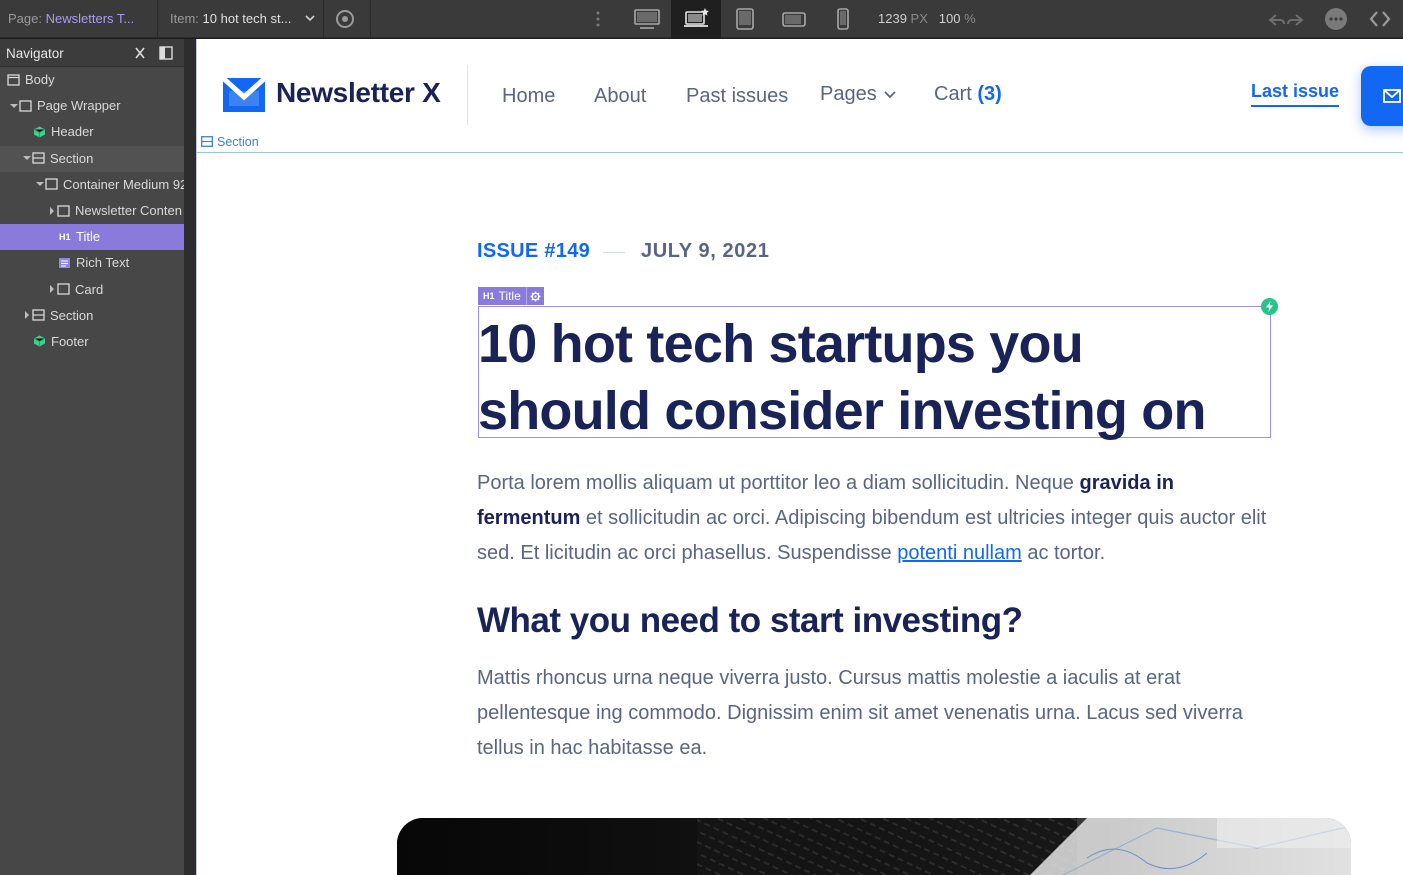  I want to click on dock-panel-icon, so click(166, 53).